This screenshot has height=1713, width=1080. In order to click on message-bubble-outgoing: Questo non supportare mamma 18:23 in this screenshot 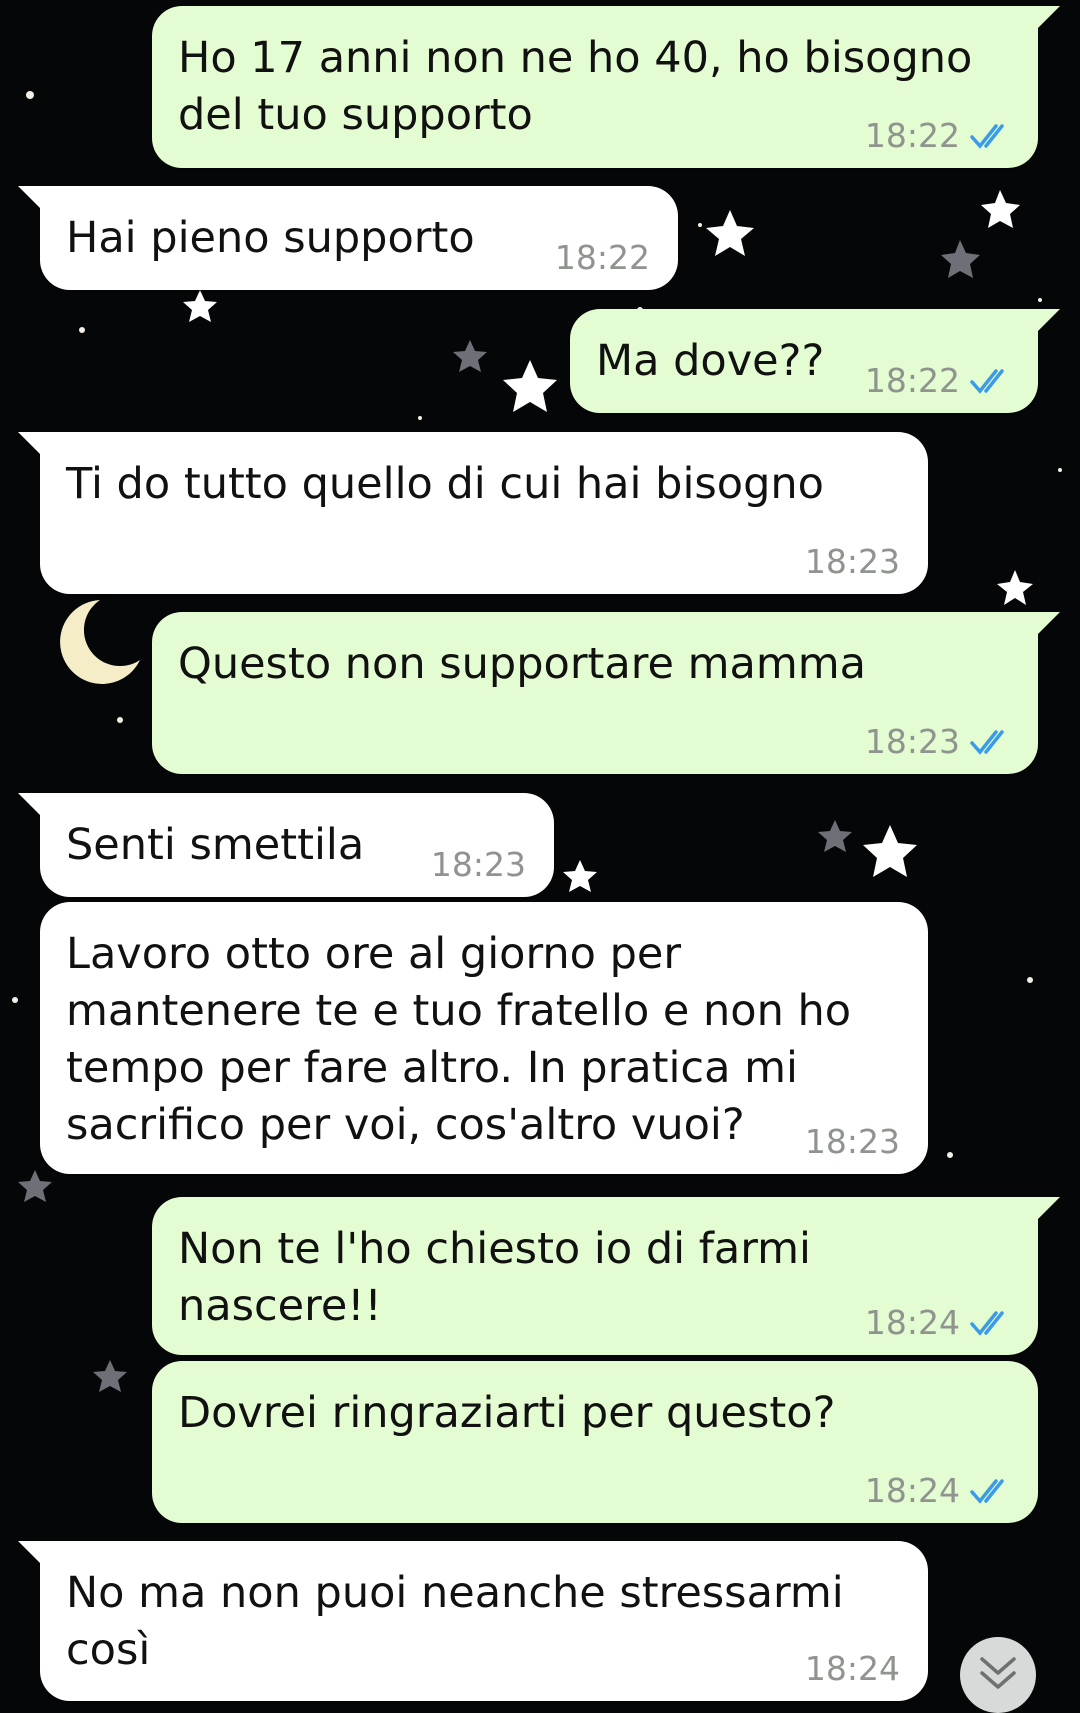, I will do `click(606, 693)`.